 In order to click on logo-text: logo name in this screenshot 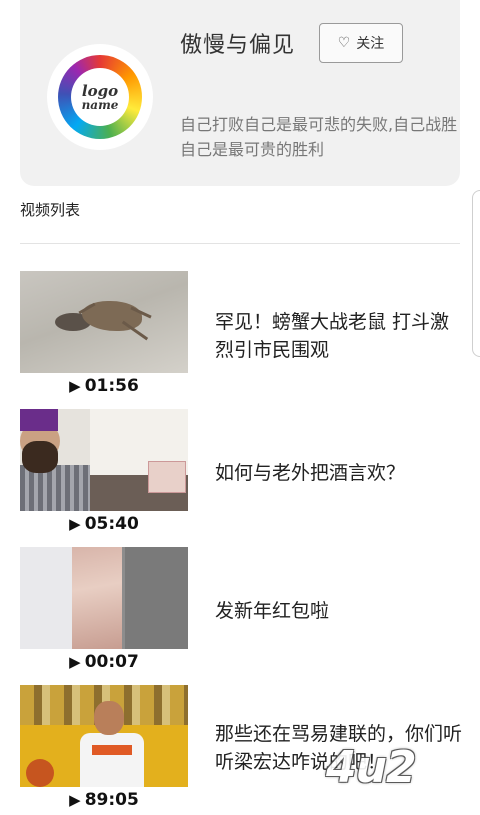, I will do `click(100, 97)`.